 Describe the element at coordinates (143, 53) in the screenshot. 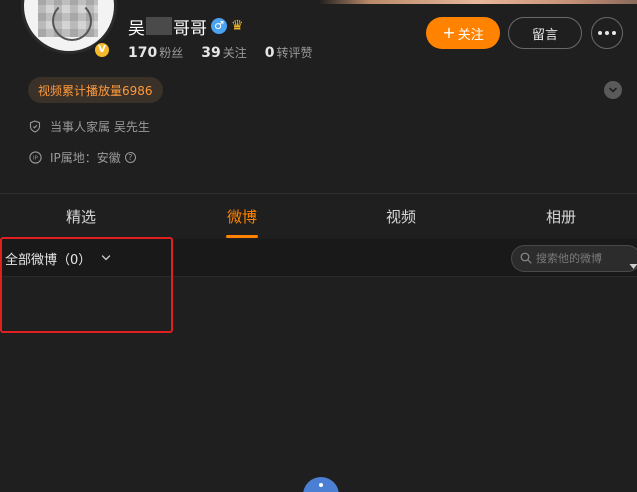

I see `stat-value: 170` at that location.